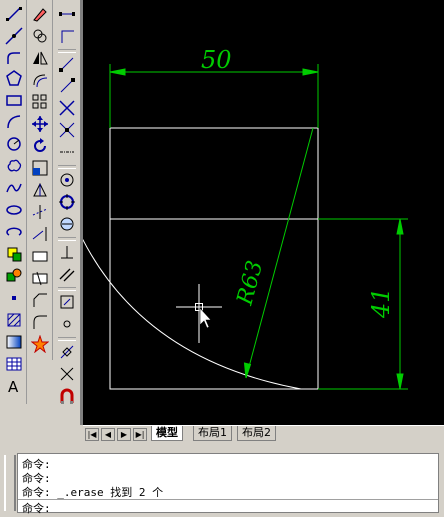 This screenshot has height=517, width=444. I want to click on gradient-icon, so click(14, 342).